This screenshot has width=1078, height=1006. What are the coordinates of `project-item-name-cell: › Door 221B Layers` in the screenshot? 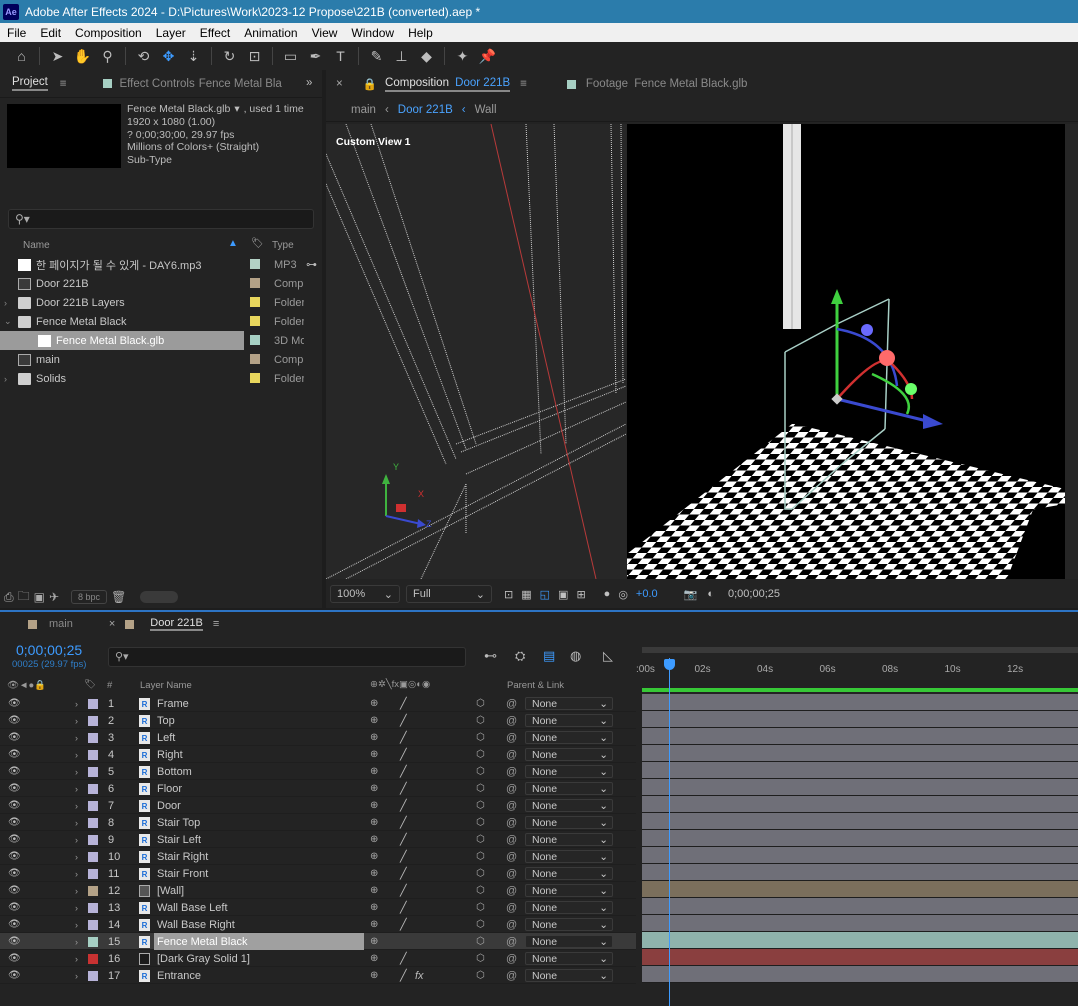 It's located at (122, 302).